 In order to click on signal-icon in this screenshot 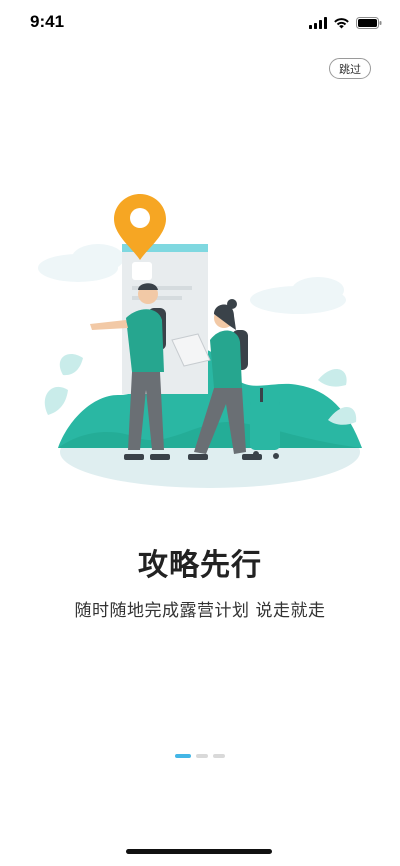, I will do `click(318, 23)`.